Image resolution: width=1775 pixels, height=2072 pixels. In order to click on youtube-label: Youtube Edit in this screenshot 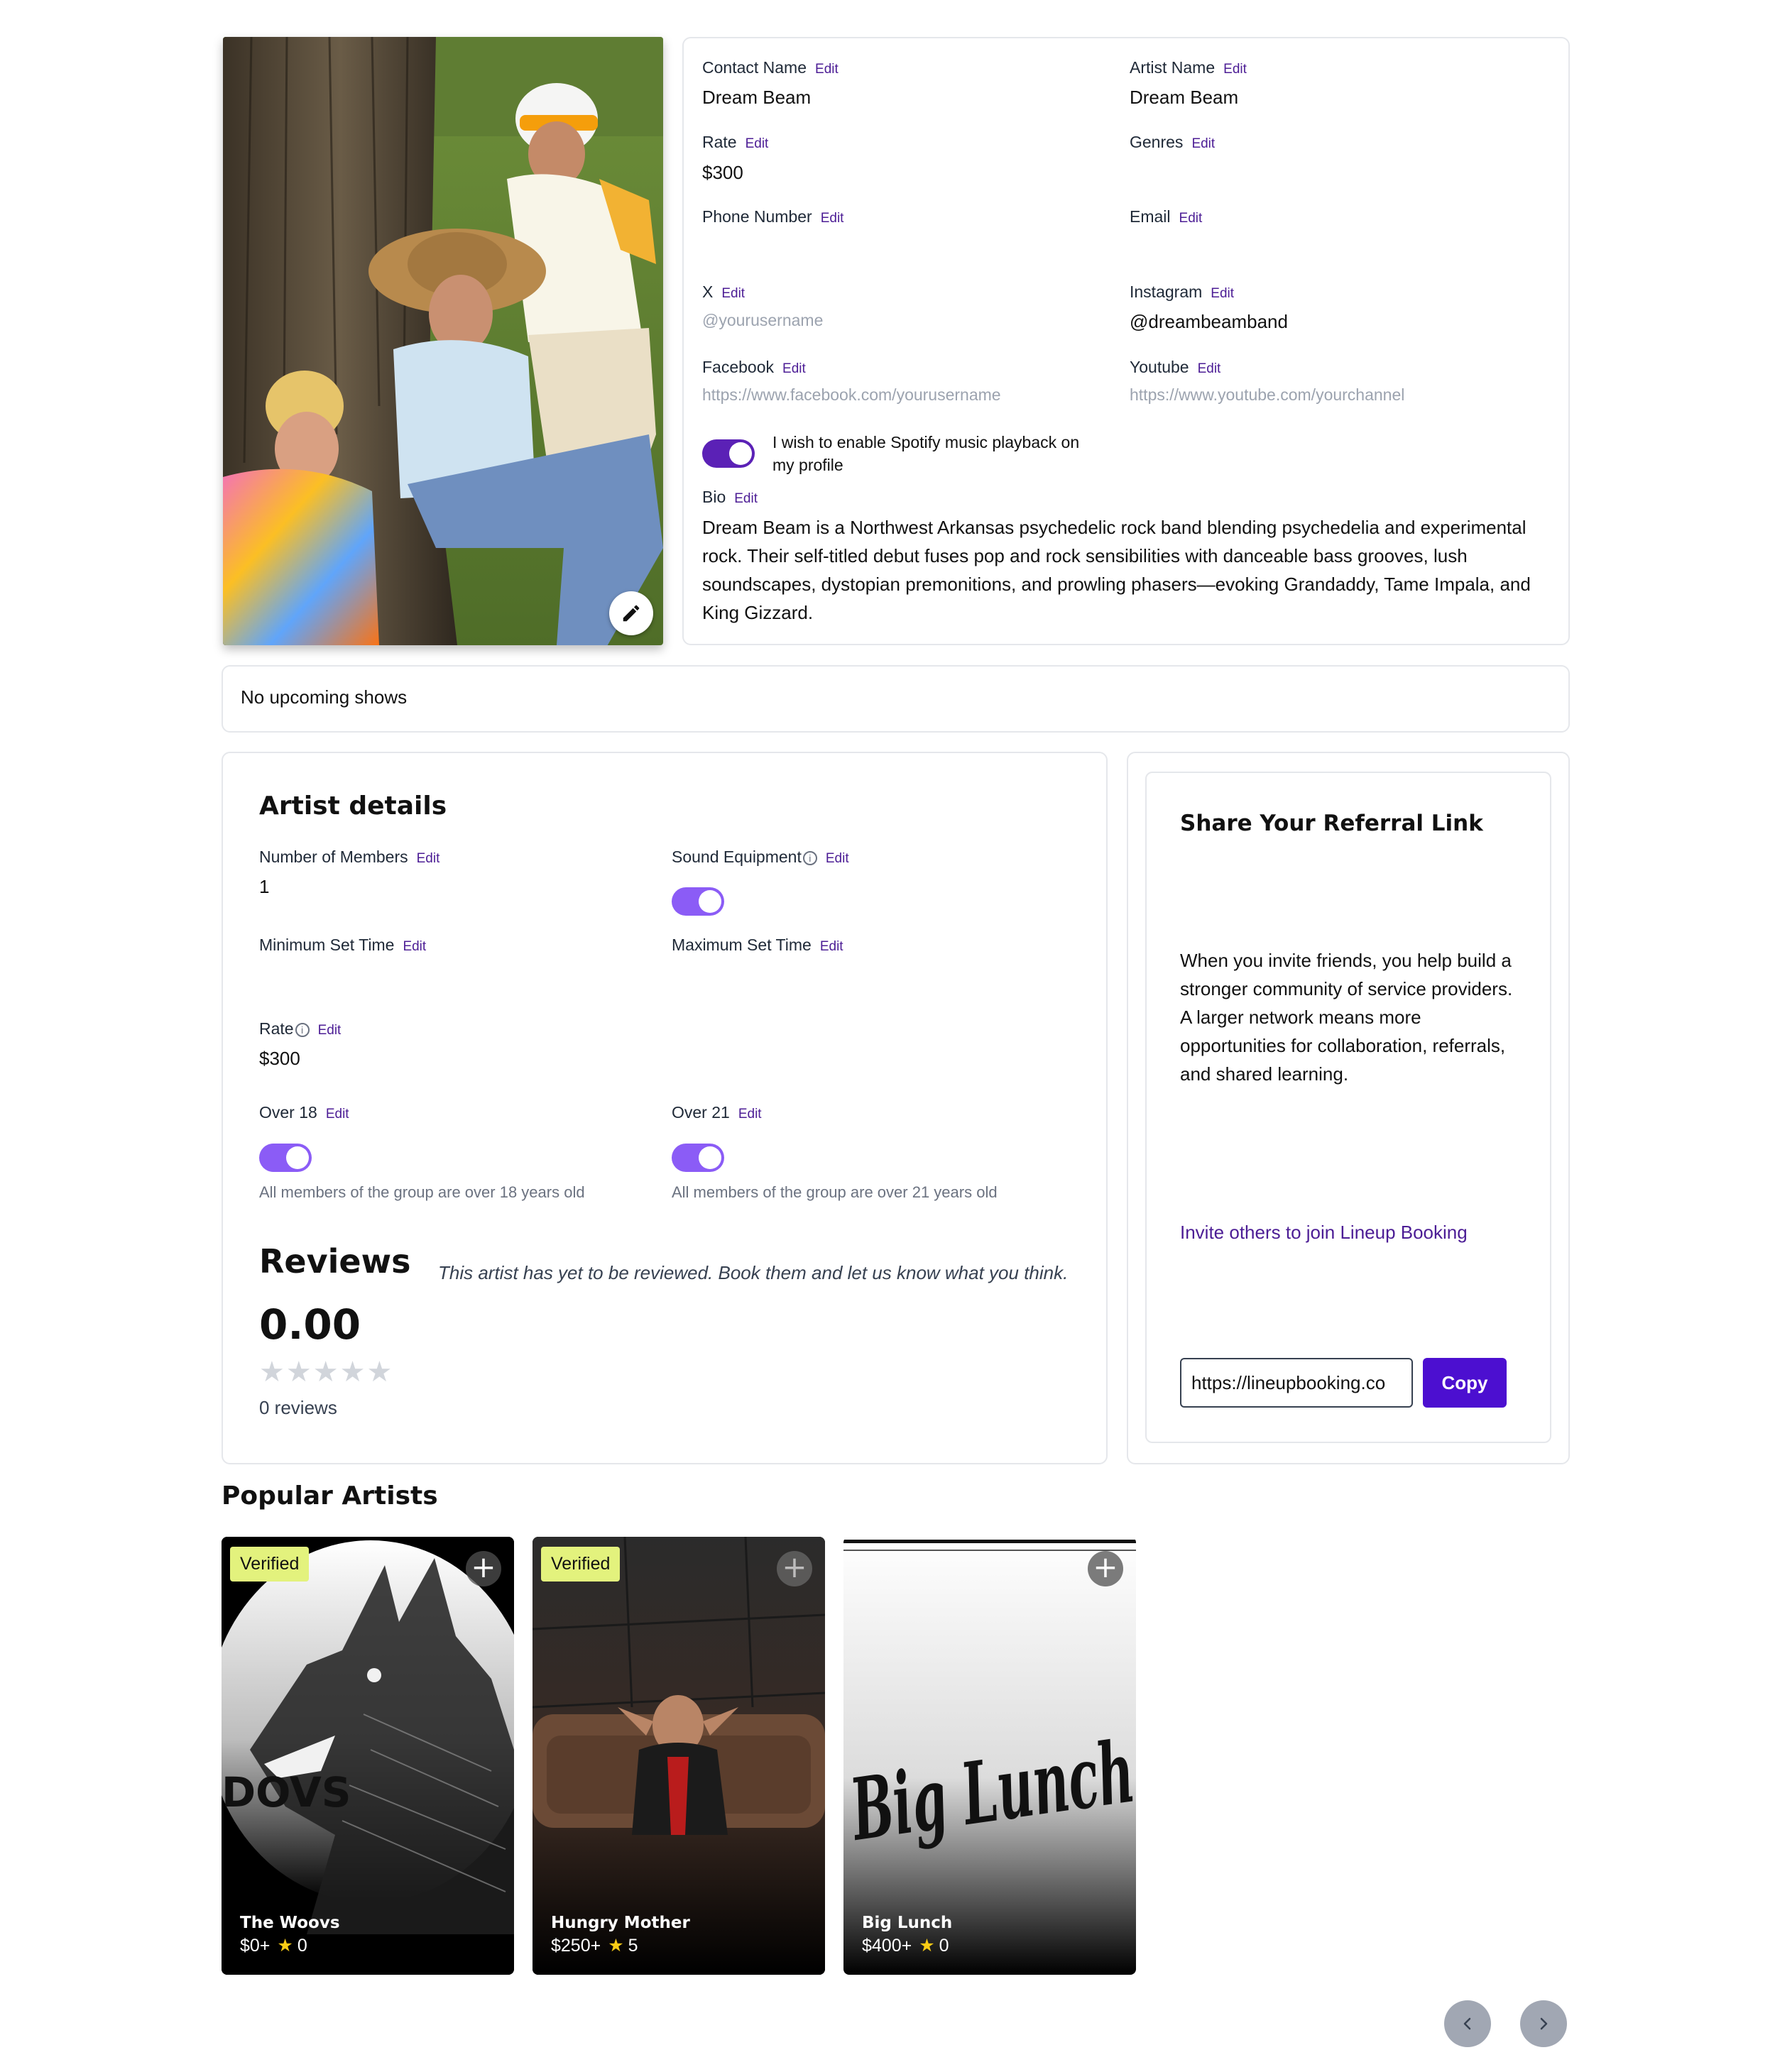, I will do `click(1175, 367)`.